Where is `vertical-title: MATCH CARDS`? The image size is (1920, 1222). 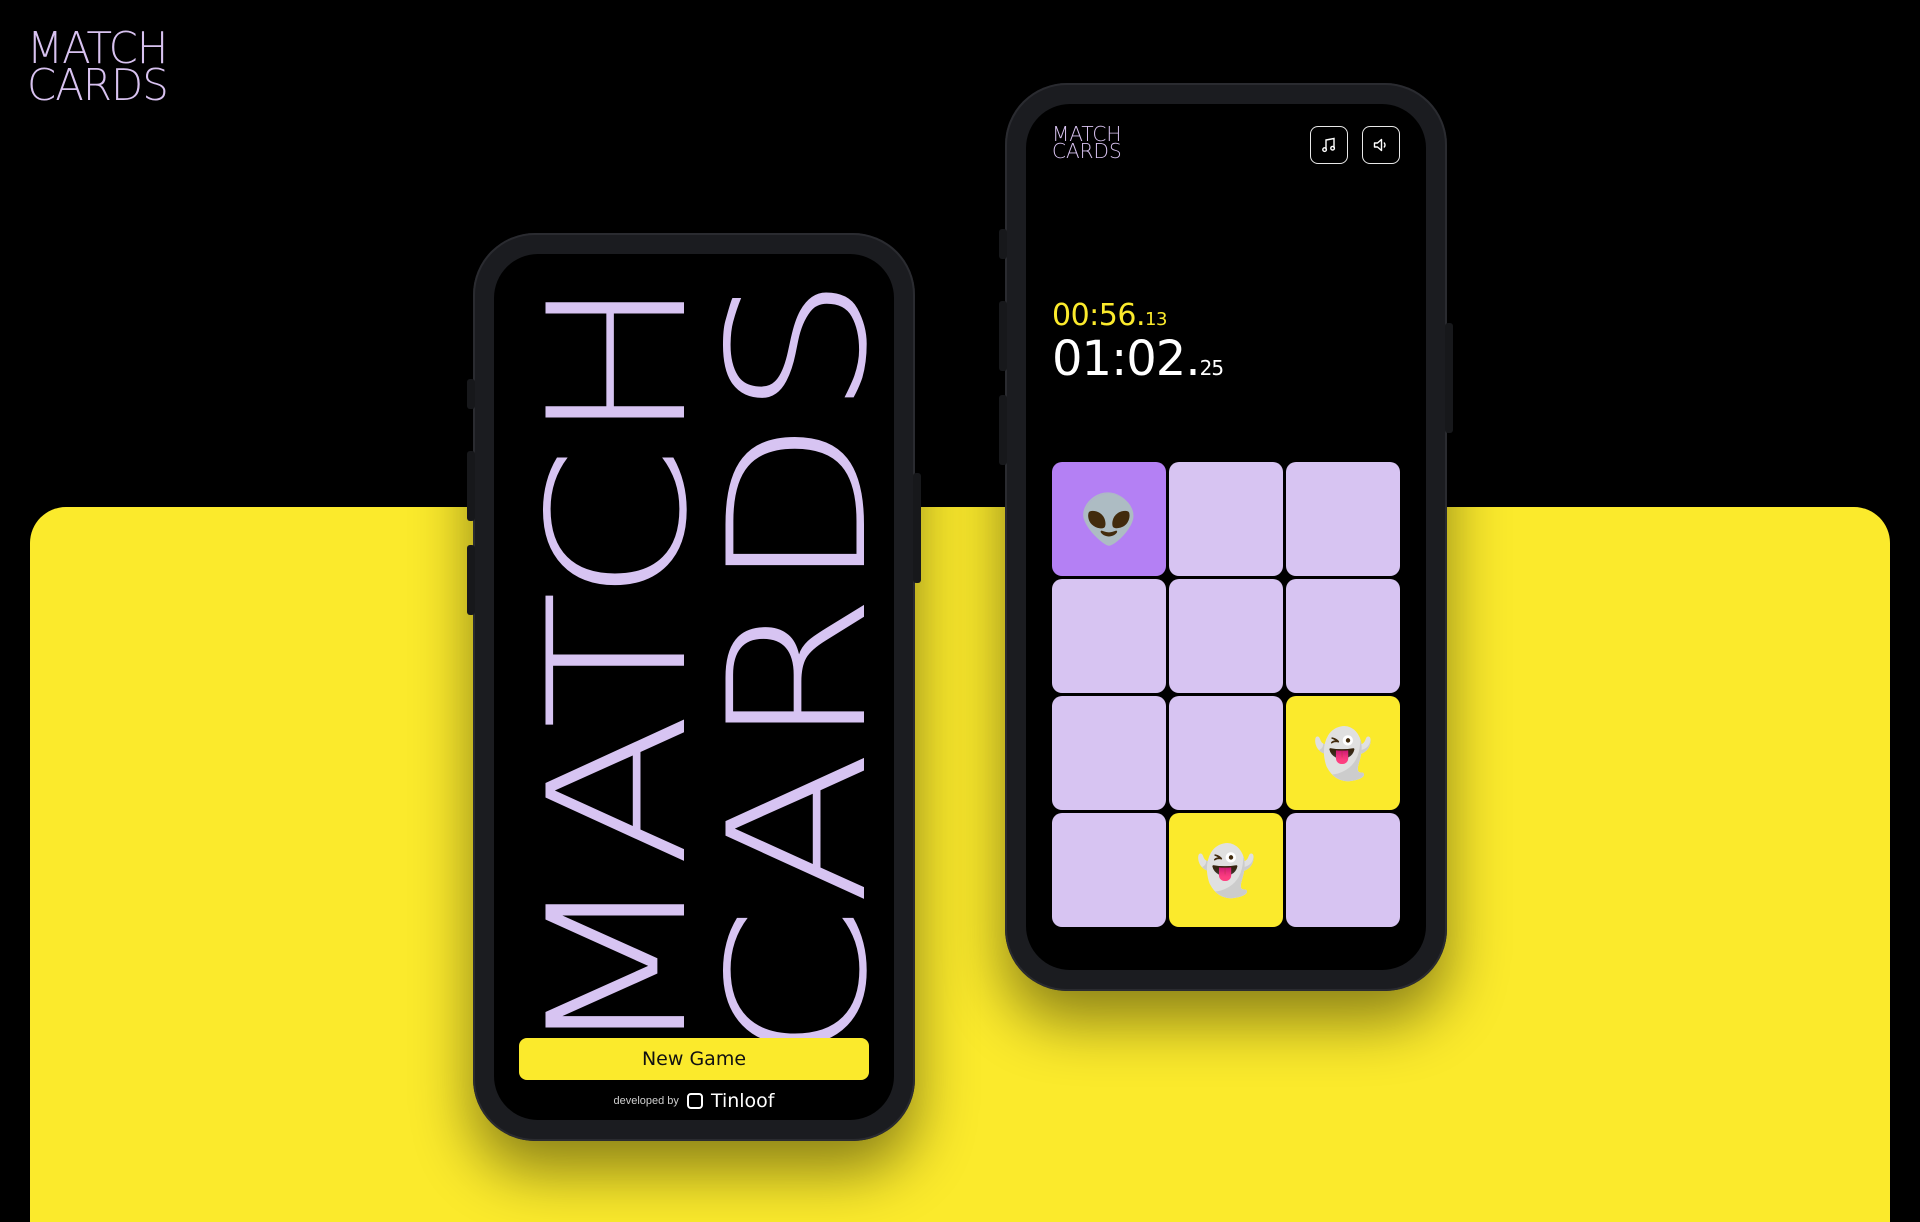
vertical-title: MATCH CARDS is located at coordinates (701, 669).